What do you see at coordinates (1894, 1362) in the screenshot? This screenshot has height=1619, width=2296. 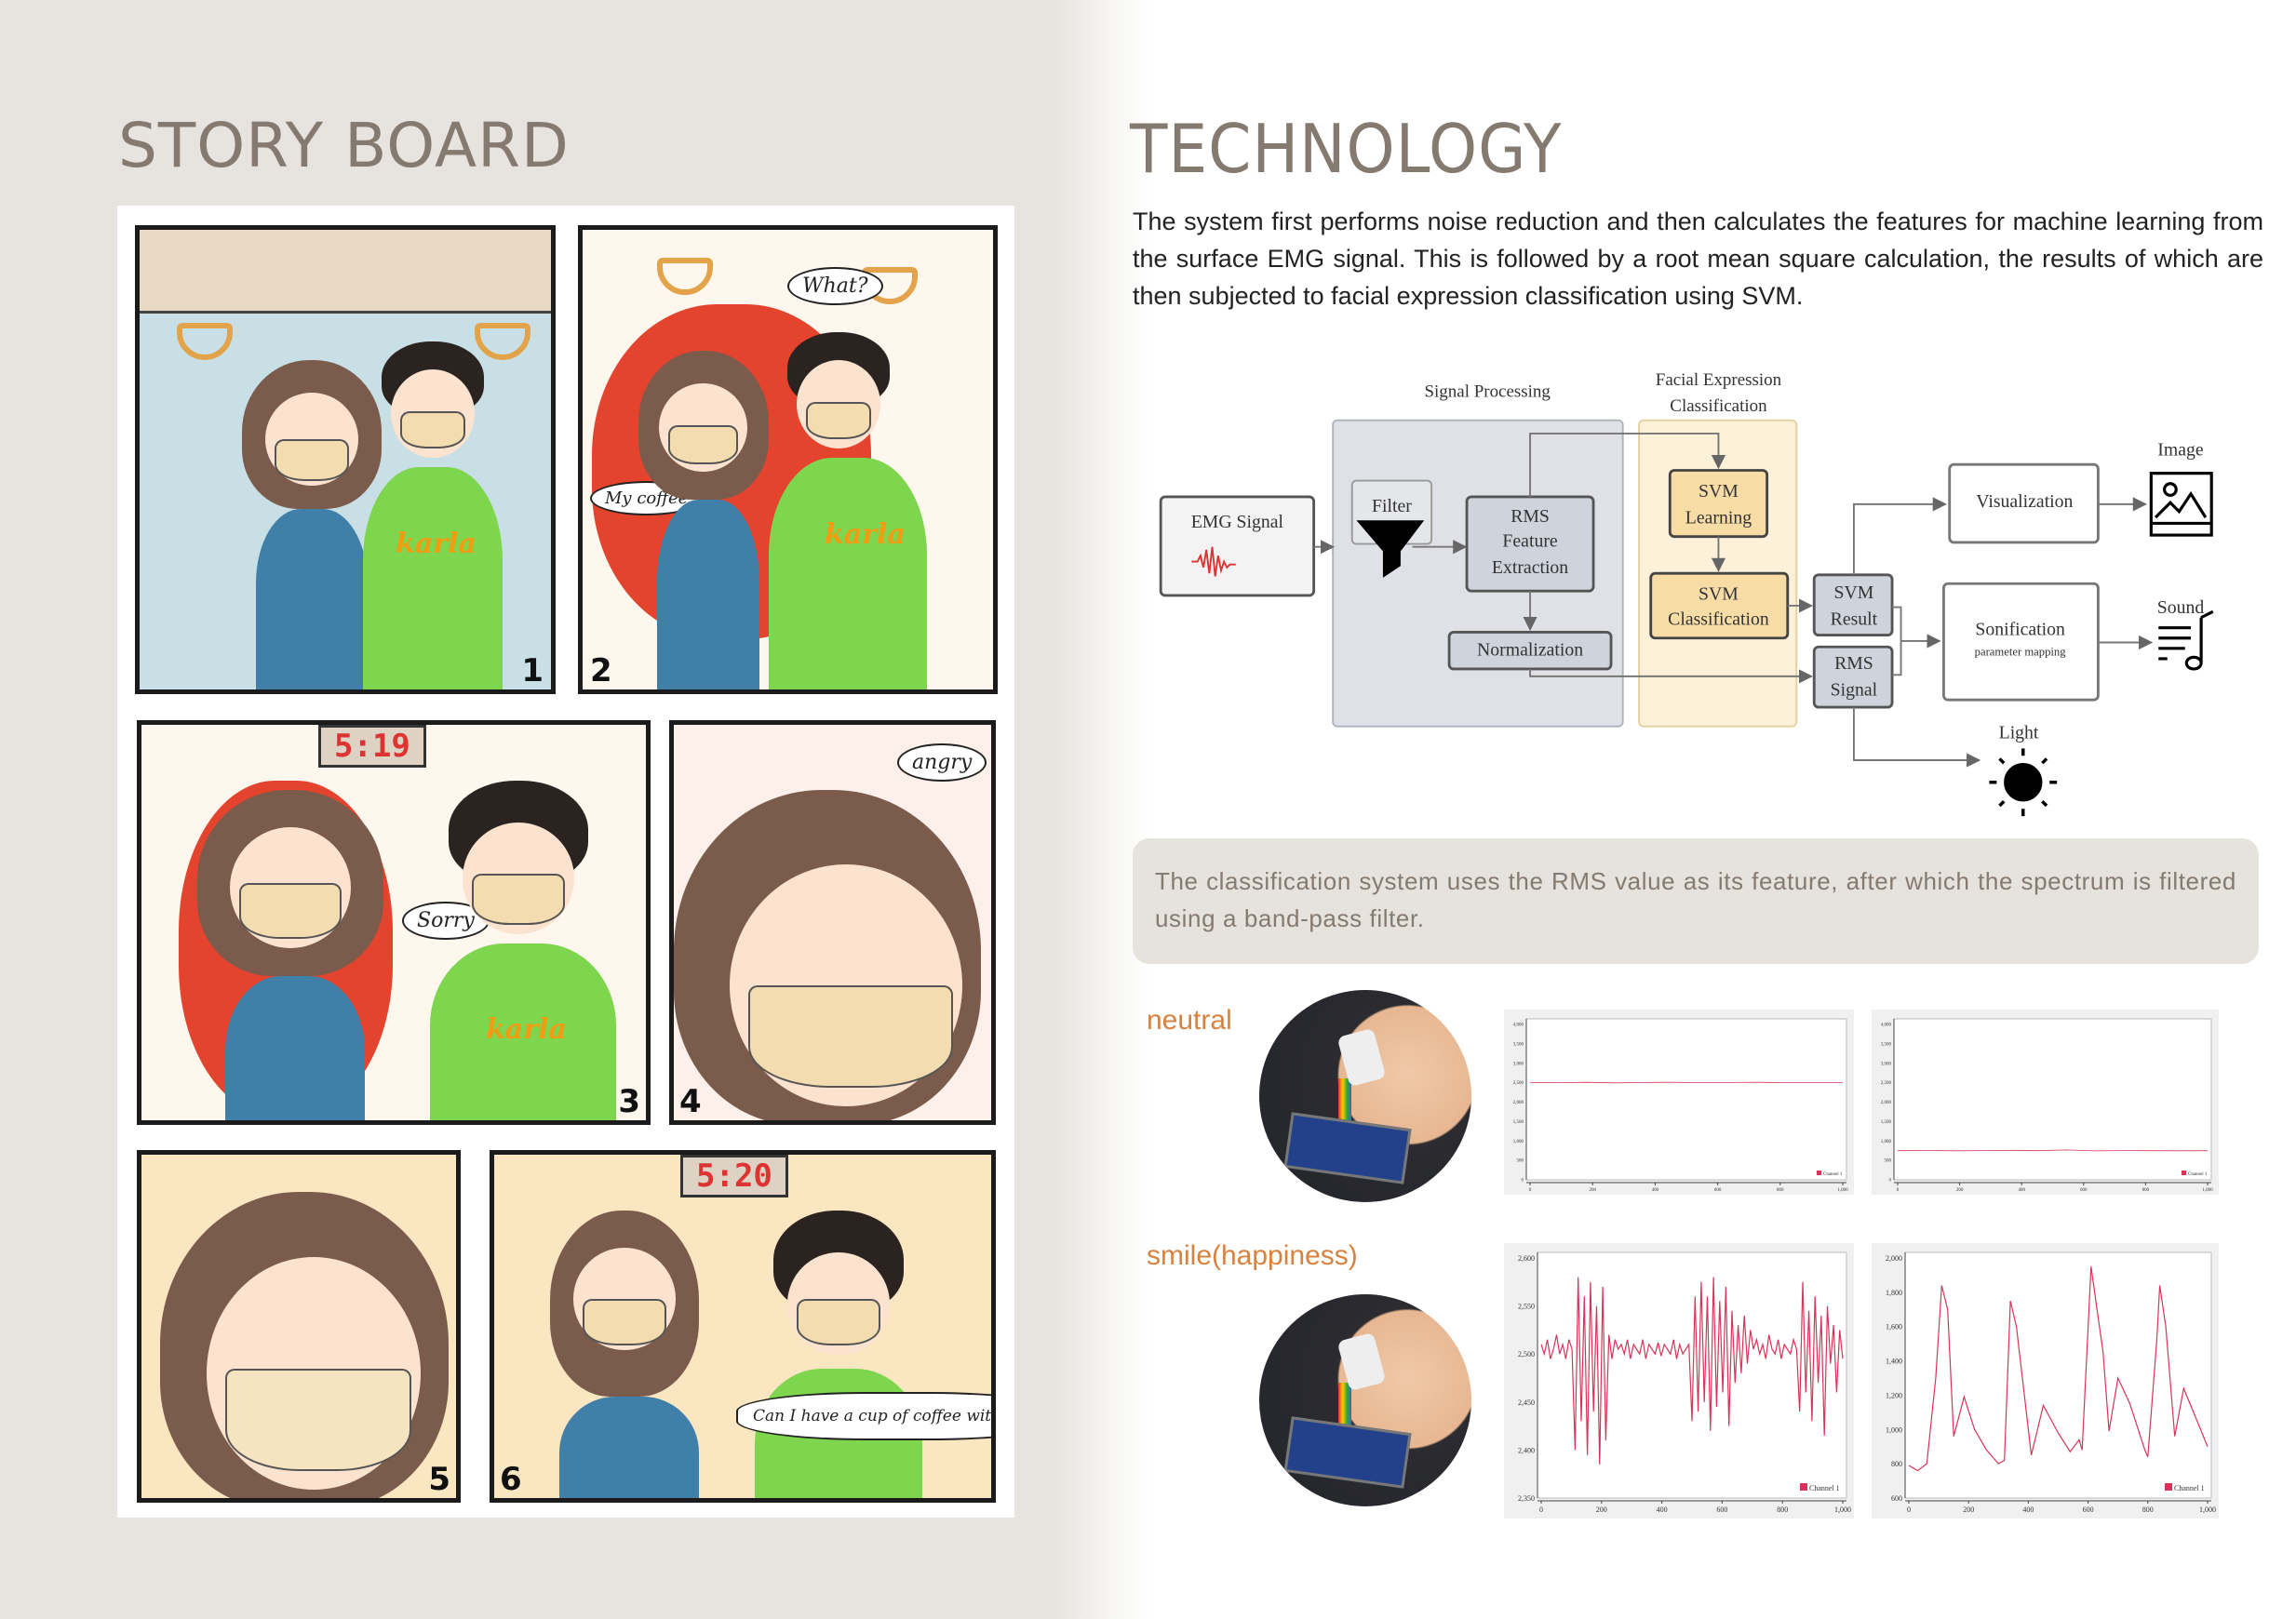 I see `y-tick-label: 1,400` at bounding box center [1894, 1362].